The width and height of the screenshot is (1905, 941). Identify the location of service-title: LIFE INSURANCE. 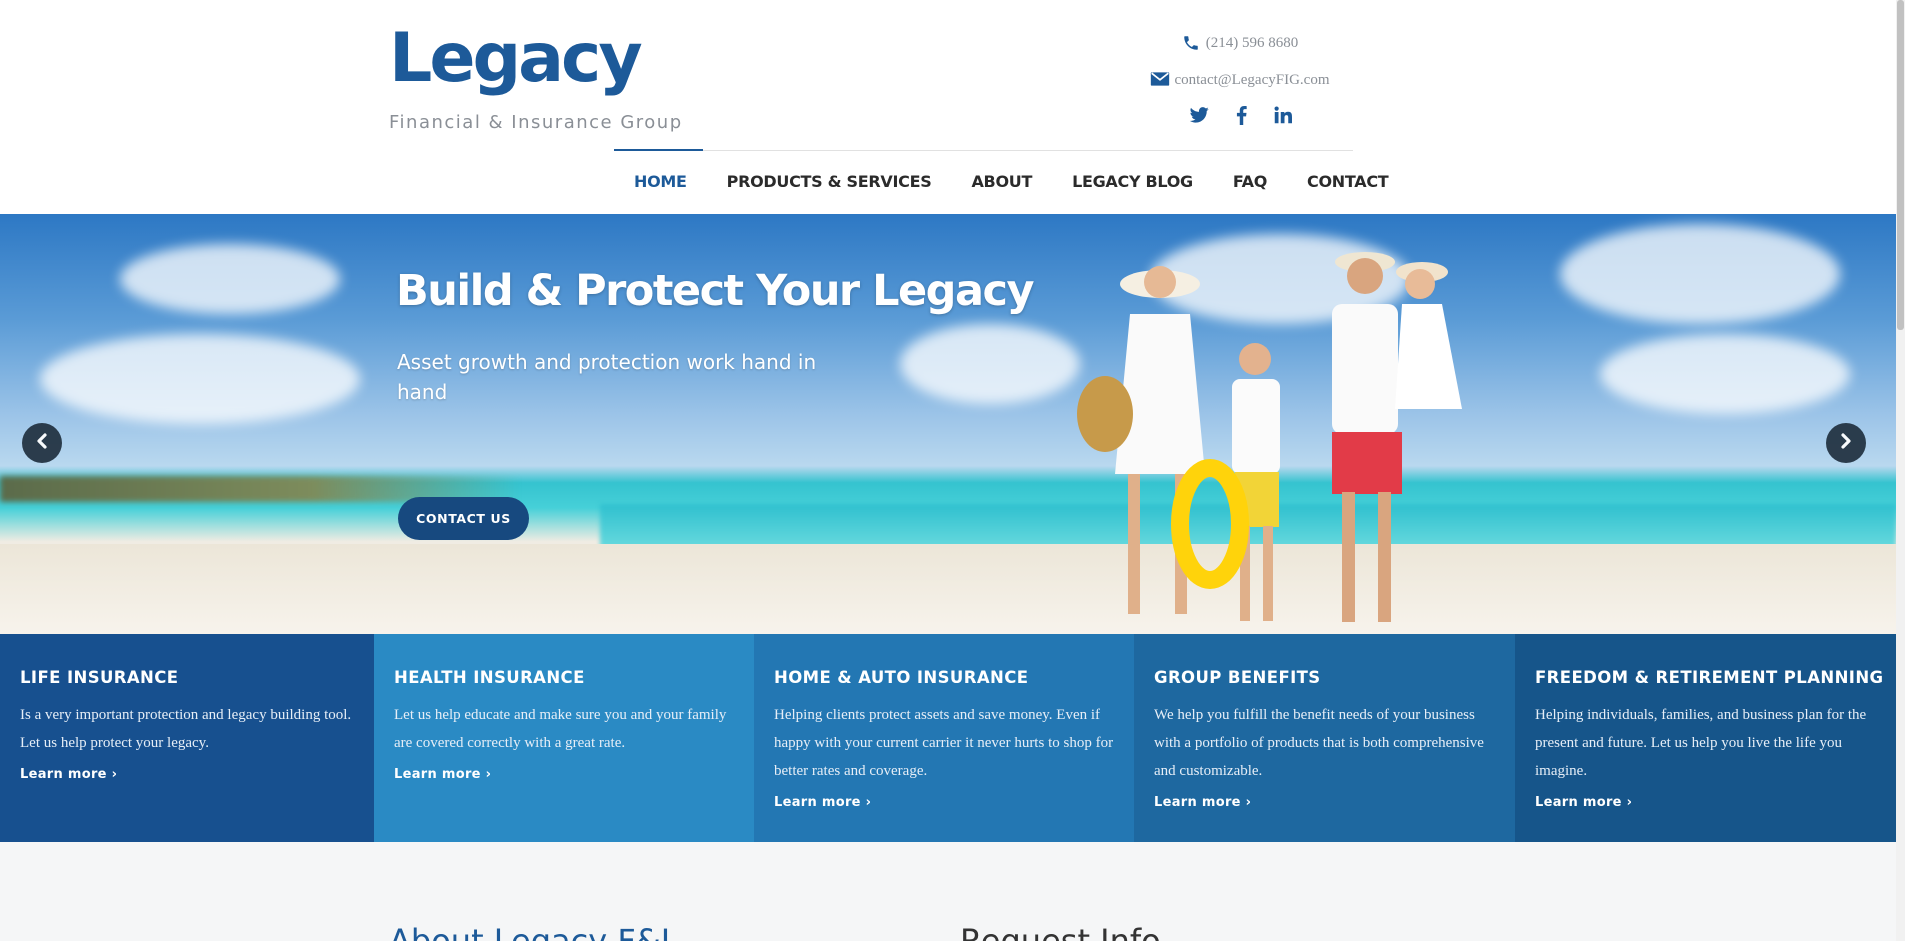
(99, 677).